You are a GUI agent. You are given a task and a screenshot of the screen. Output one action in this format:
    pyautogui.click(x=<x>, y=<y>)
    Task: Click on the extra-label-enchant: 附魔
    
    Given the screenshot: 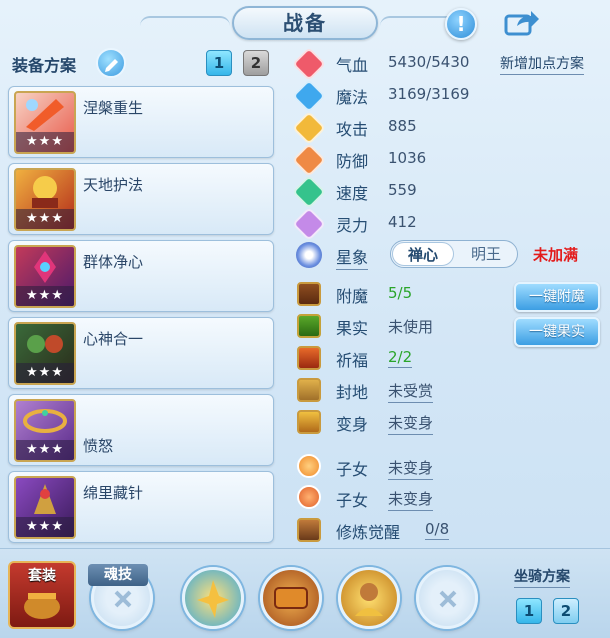 What is the action you would take?
    pyautogui.click(x=352, y=296)
    